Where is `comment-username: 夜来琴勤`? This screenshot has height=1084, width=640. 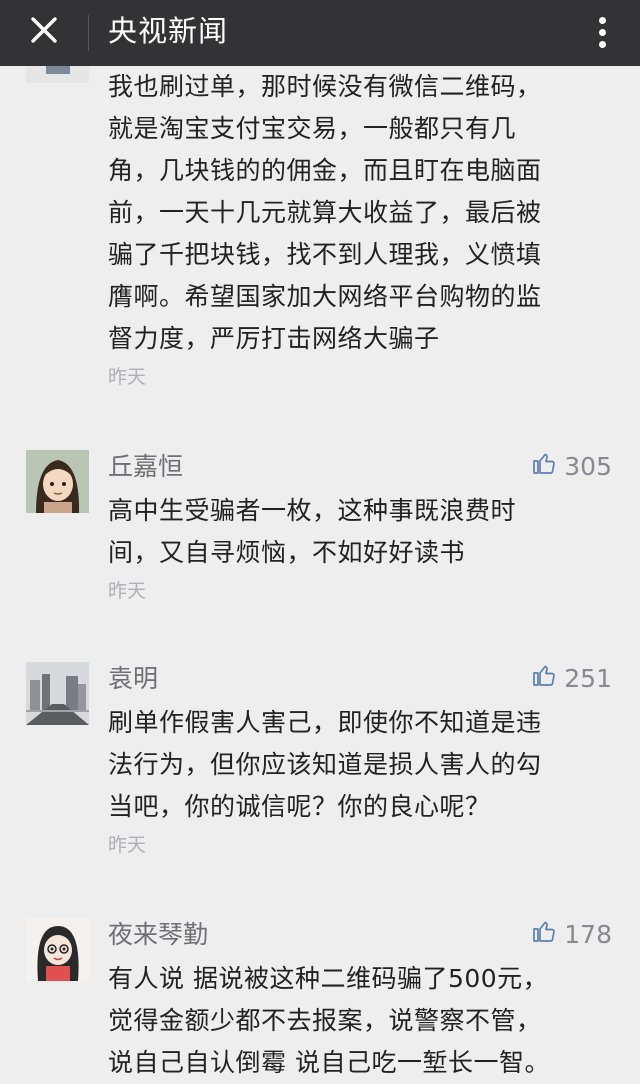 comment-username: 夜来琴勤 is located at coordinates (158, 935).